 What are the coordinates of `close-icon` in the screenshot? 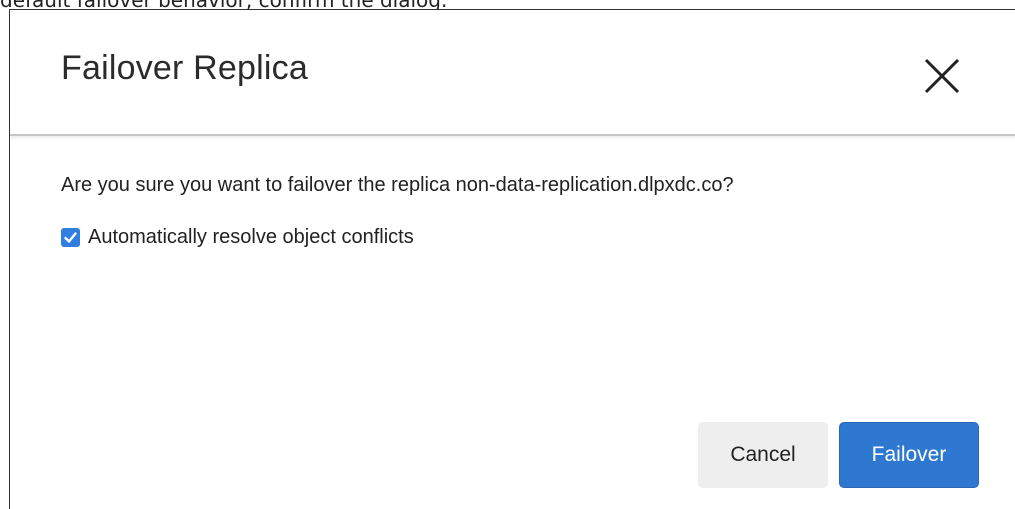 It's located at (942, 76).